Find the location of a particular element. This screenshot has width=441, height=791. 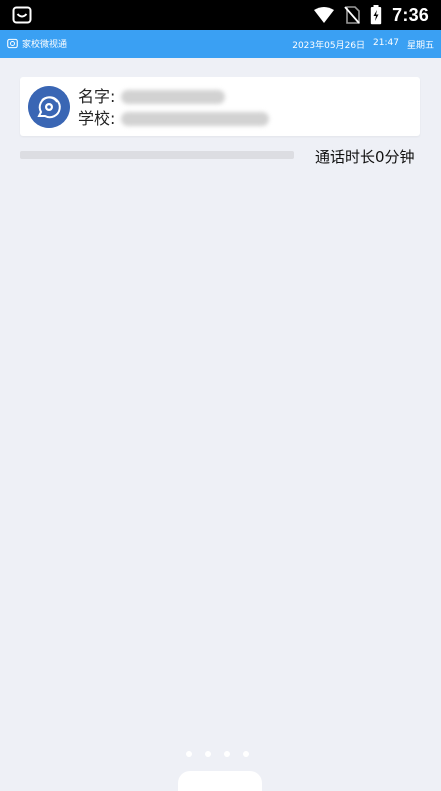

name-value-redacted is located at coordinates (173, 97).